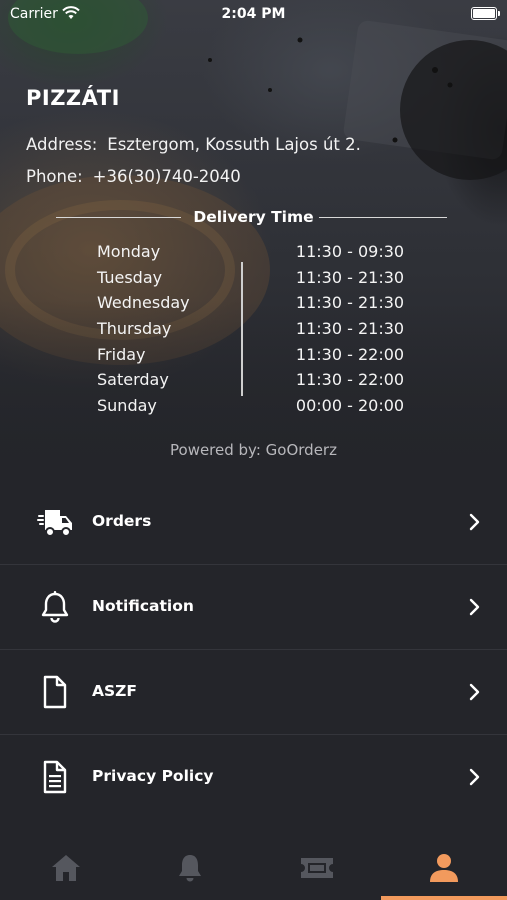  What do you see at coordinates (253, 217) in the screenshot?
I see `delivery-time-title: Delivery Time` at bounding box center [253, 217].